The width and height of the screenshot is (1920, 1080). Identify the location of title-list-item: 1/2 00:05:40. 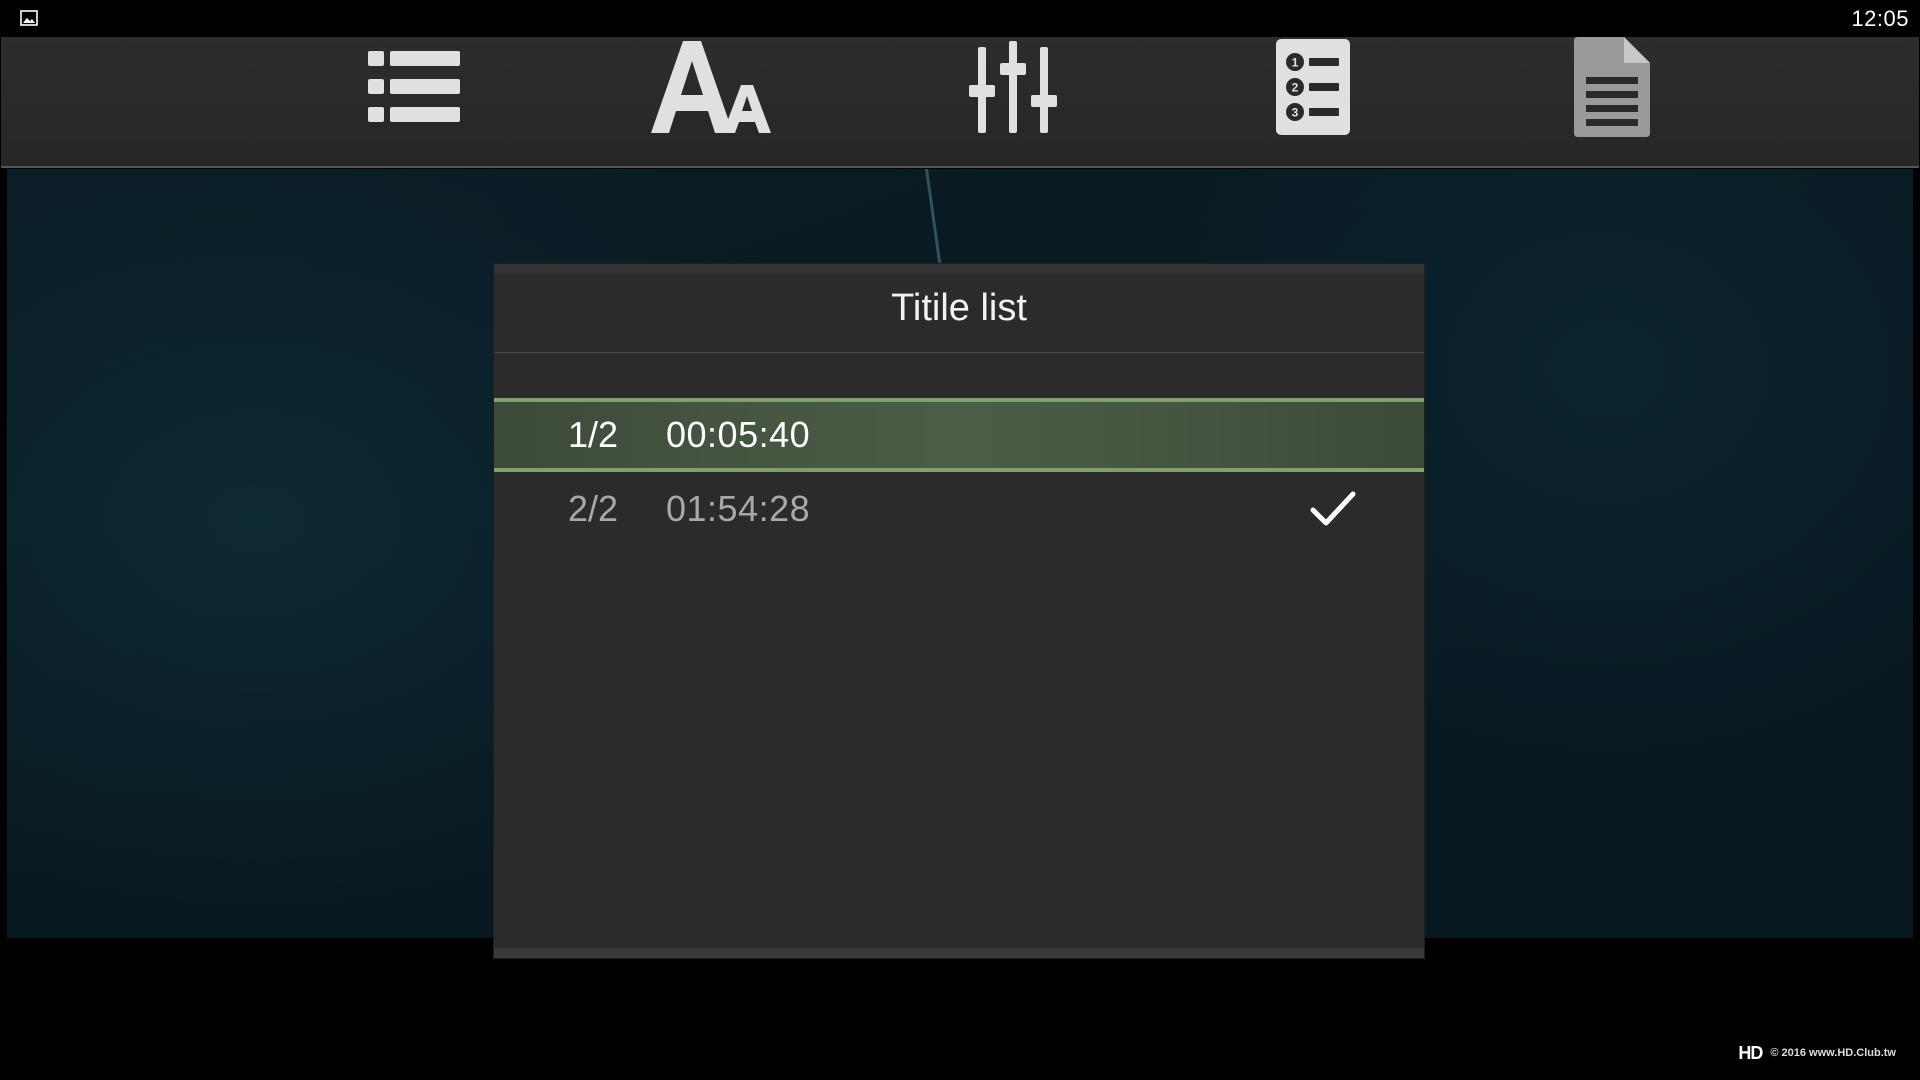
(959, 435).